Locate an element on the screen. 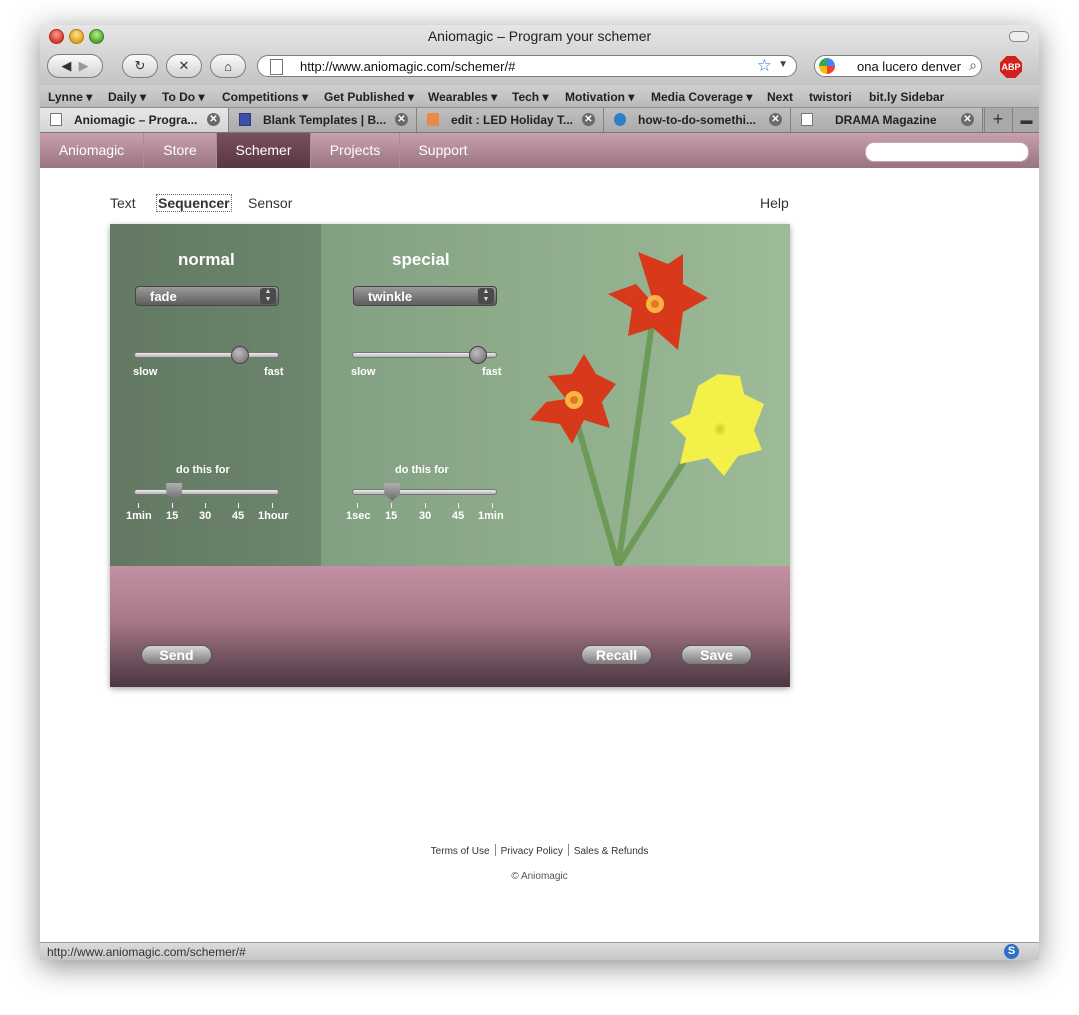 The width and height of the screenshot is (1079, 1015). bookmark-todo: To Do ▾ is located at coordinates (183, 97).